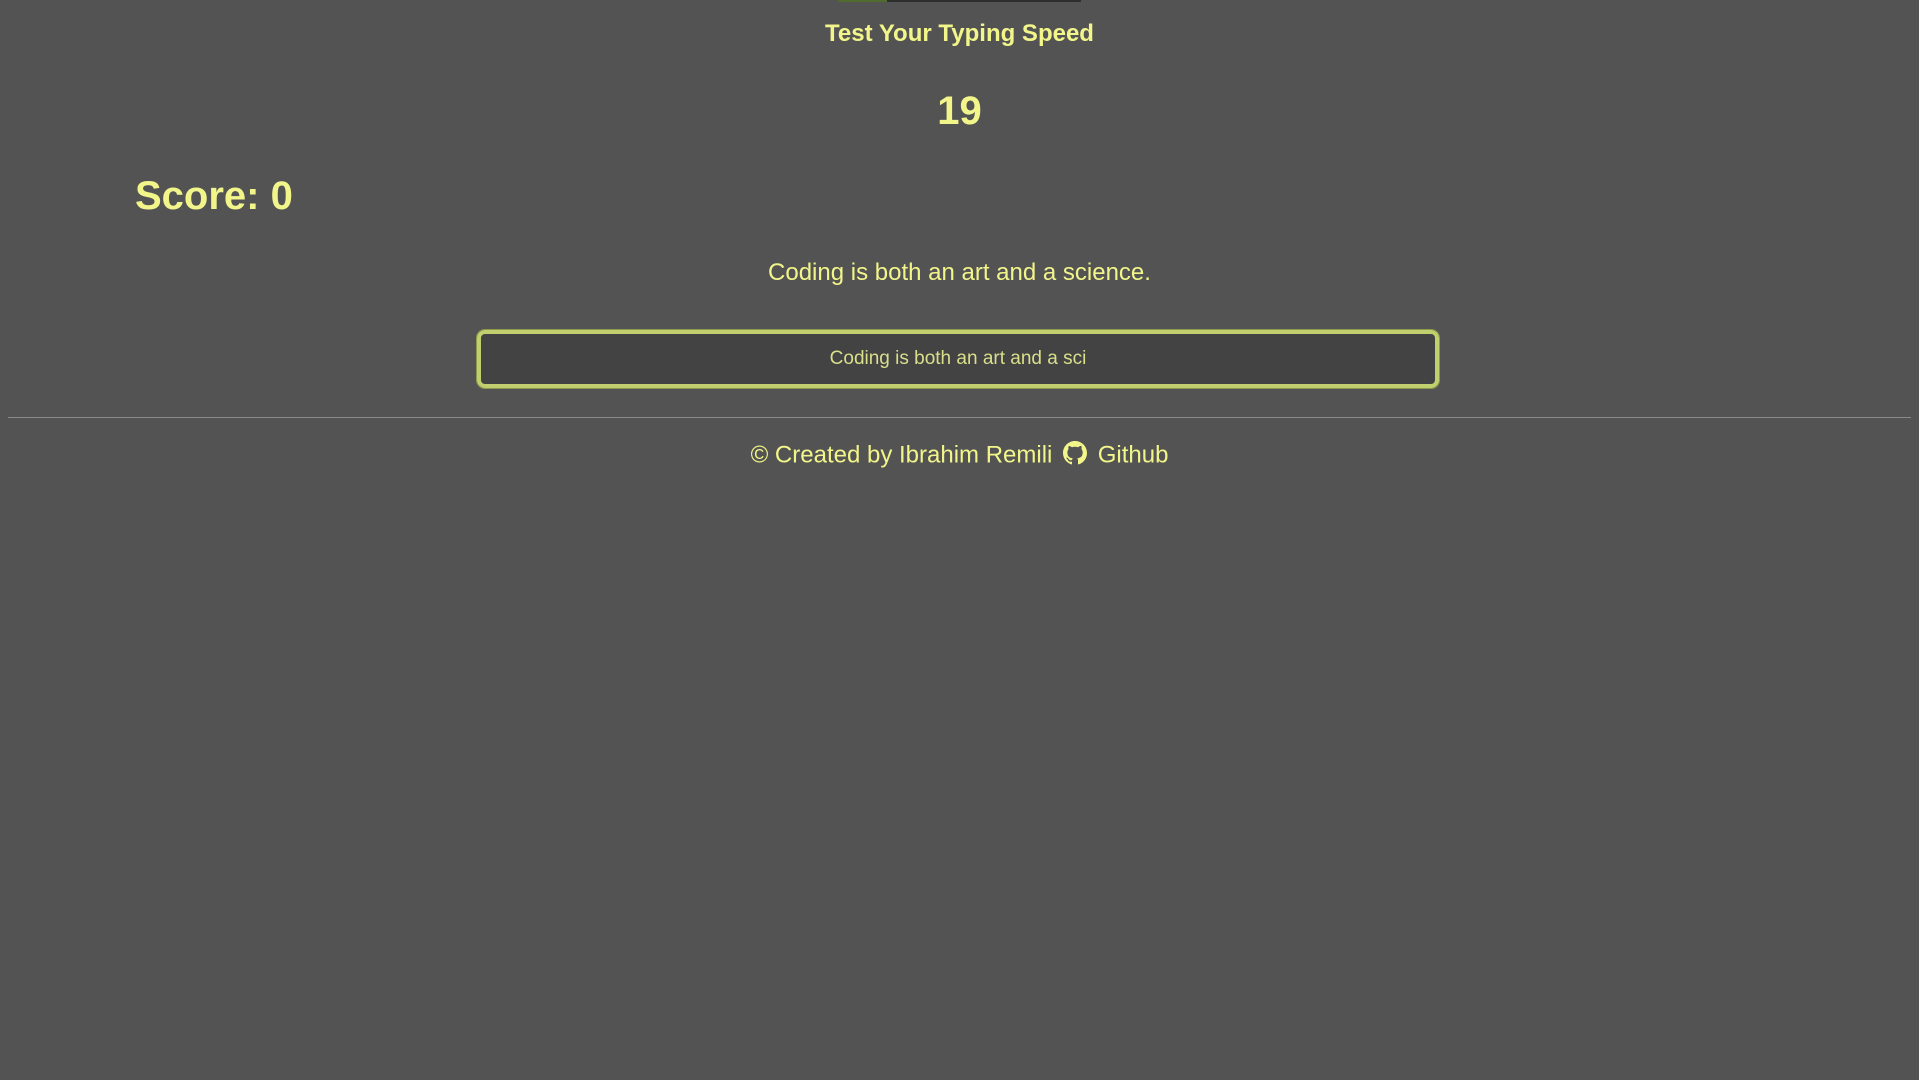 The height and width of the screenshot is (1080, 1919). What do you see at coordinates (862, 1) in the screenshot?
I see `top-progress-fill` at bounding box center [862, 1].